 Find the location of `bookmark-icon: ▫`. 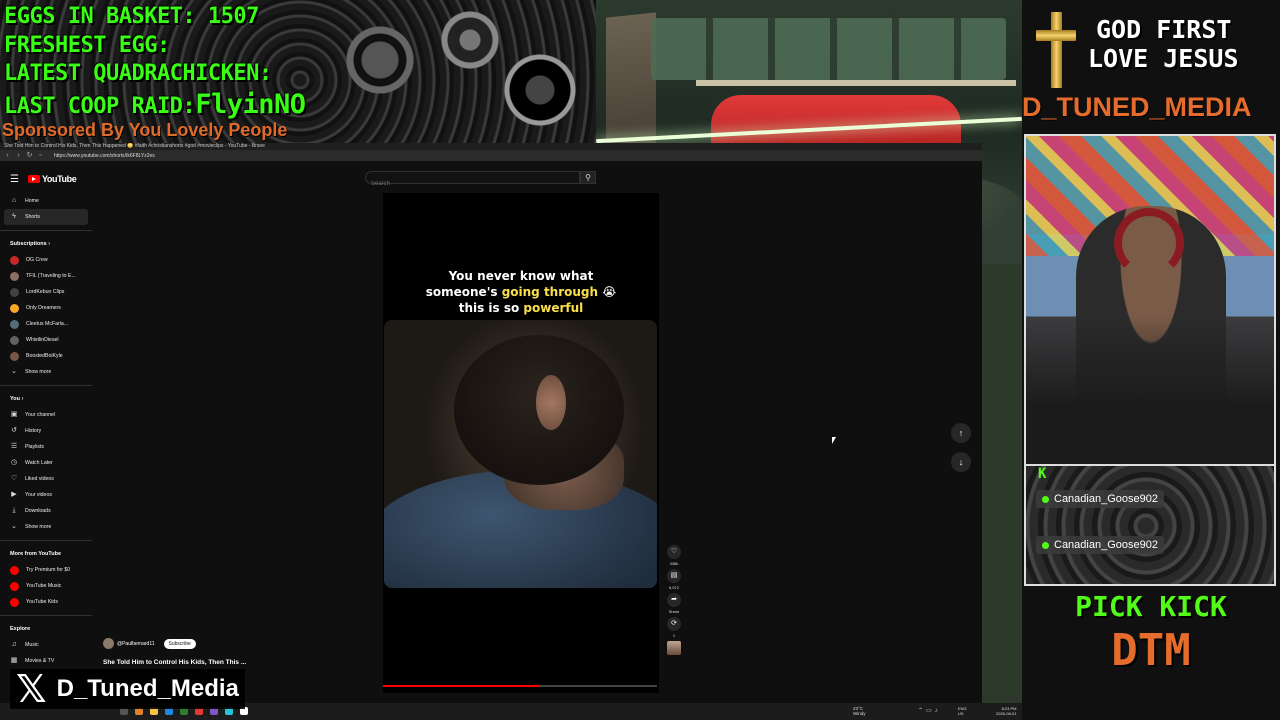

bookmark-icon: ▫ is located at coordinates (40, 155).